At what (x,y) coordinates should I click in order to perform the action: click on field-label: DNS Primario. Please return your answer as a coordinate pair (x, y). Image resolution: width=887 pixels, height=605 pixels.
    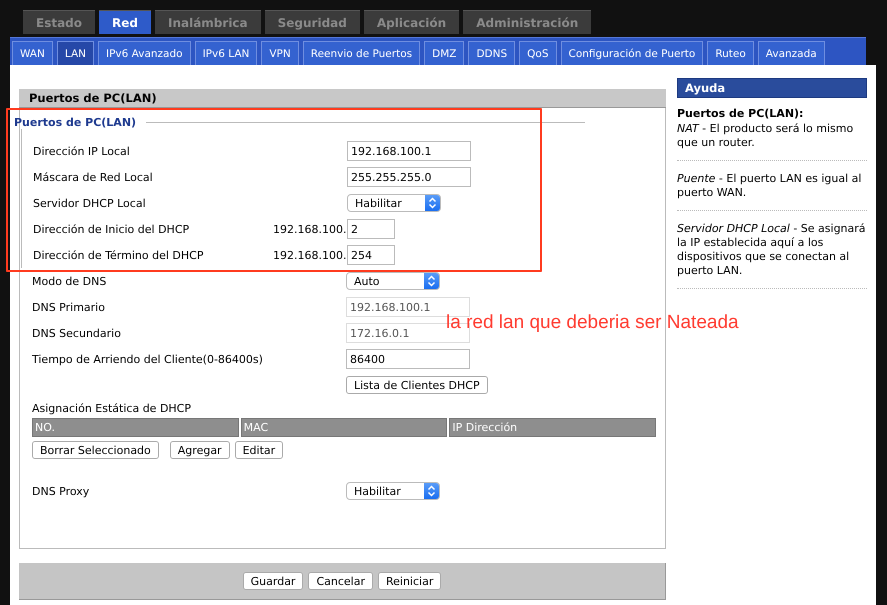
    Looking at the image, I should click on (69, 307).